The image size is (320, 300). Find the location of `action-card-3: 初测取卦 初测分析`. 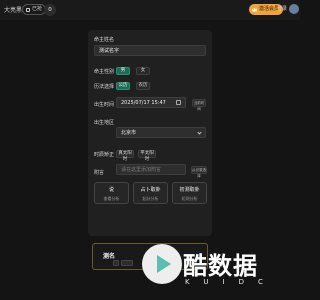

action-card-3: 初测取卦 初测分析 is located at coordinates (189, 193).